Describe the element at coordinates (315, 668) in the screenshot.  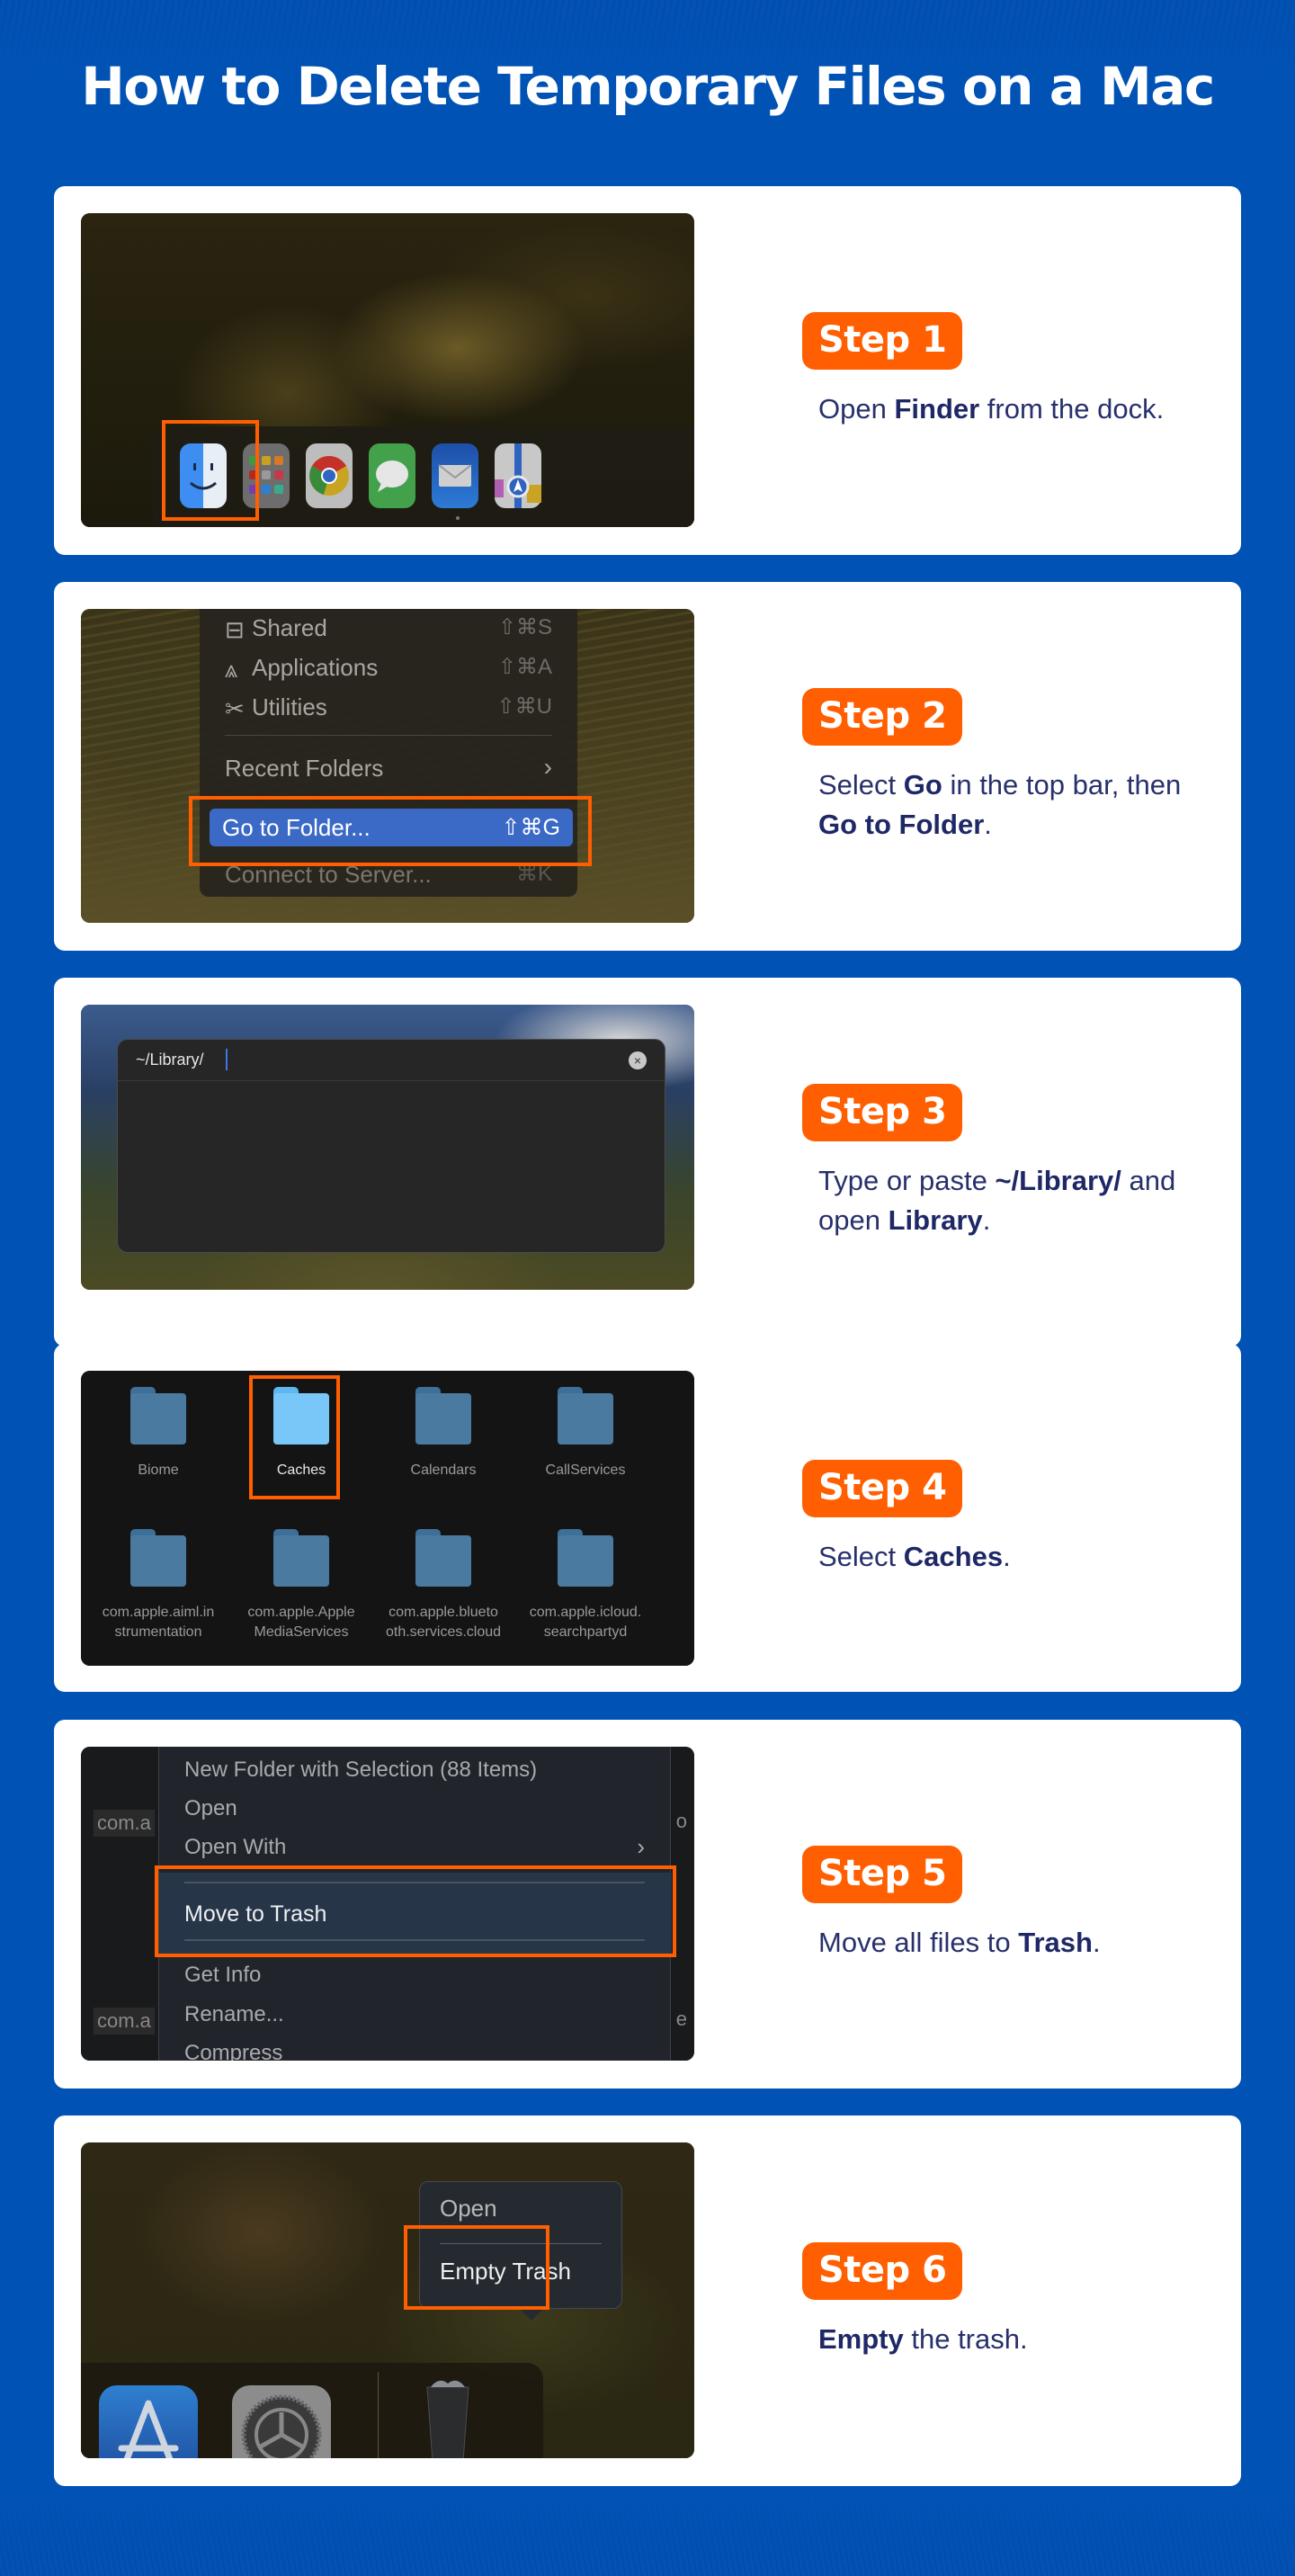
I see `menu-item-applications: Applications` at that location.